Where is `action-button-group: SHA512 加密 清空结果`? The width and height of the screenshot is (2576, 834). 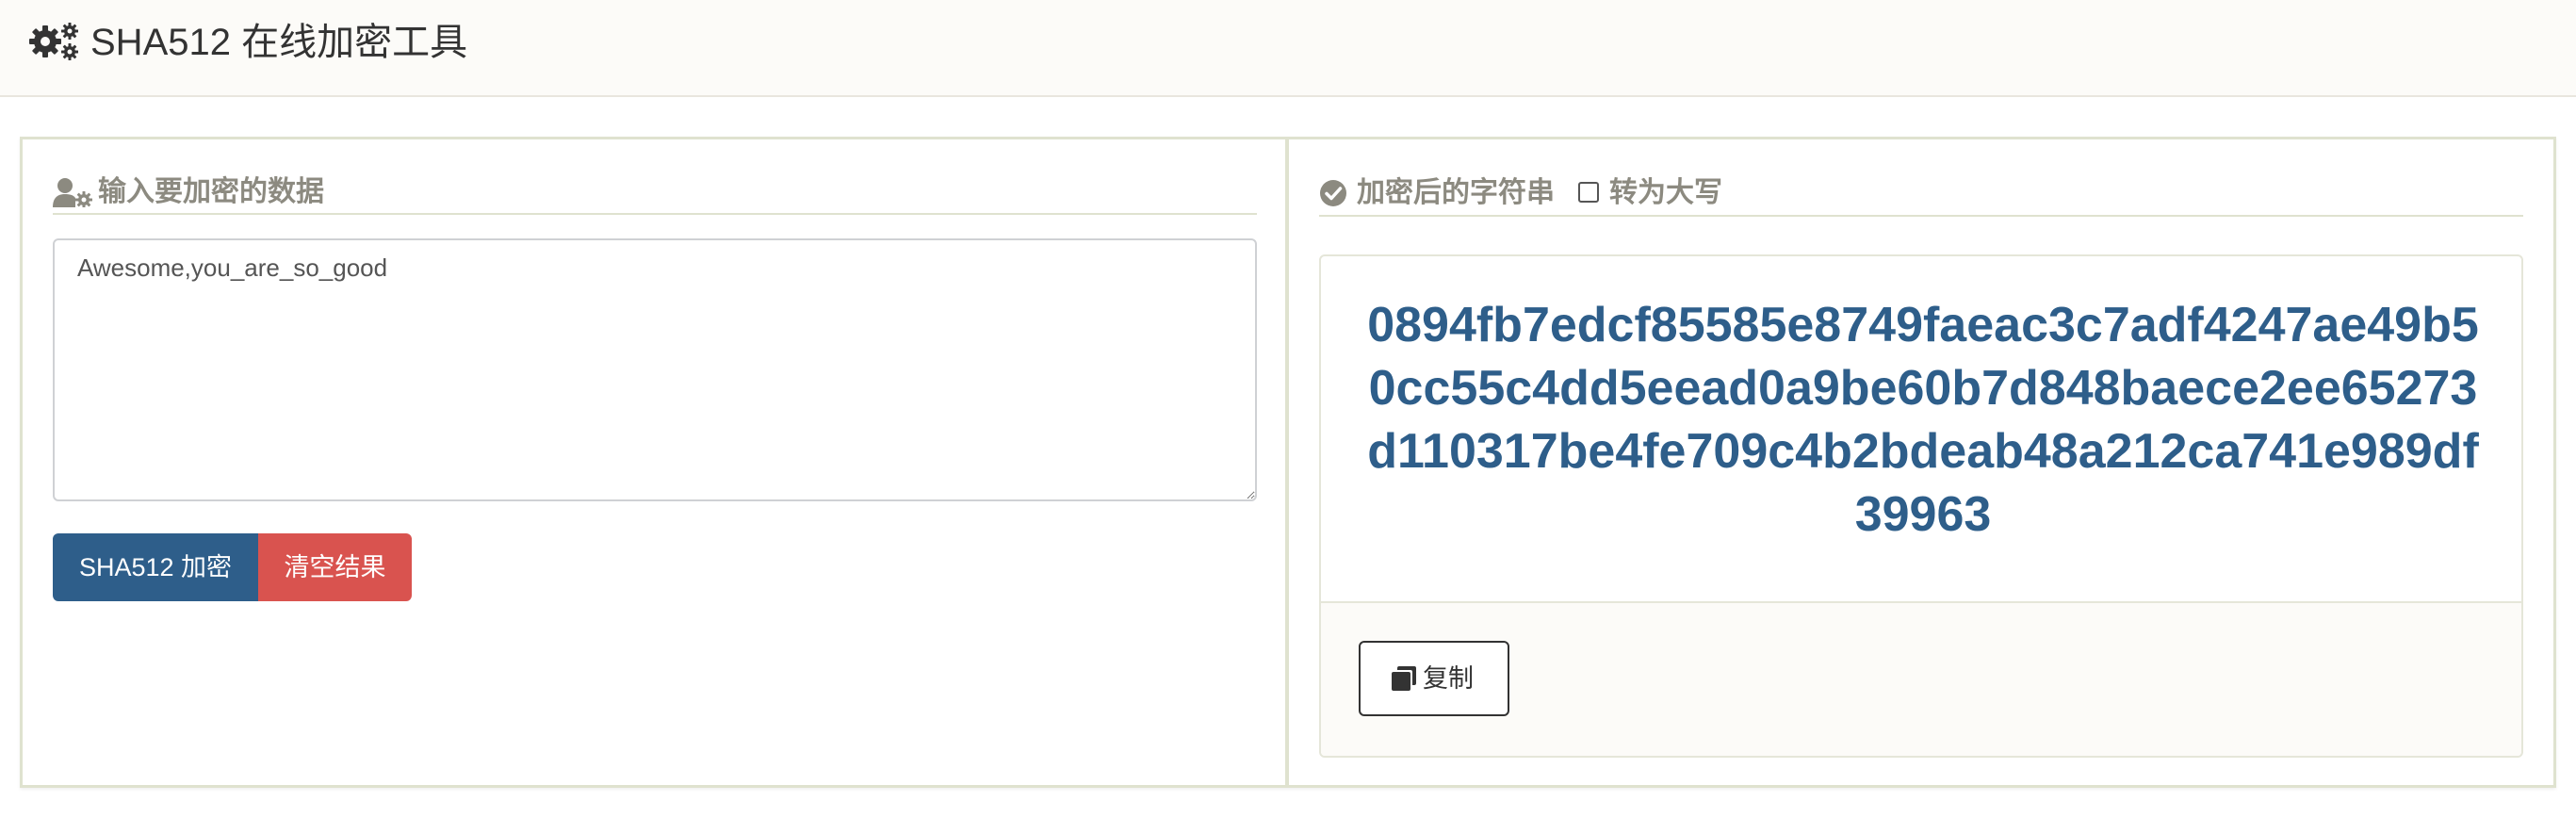 action-button-group: SHA512 加密 清空结果 is located at coordinates (232, 567).